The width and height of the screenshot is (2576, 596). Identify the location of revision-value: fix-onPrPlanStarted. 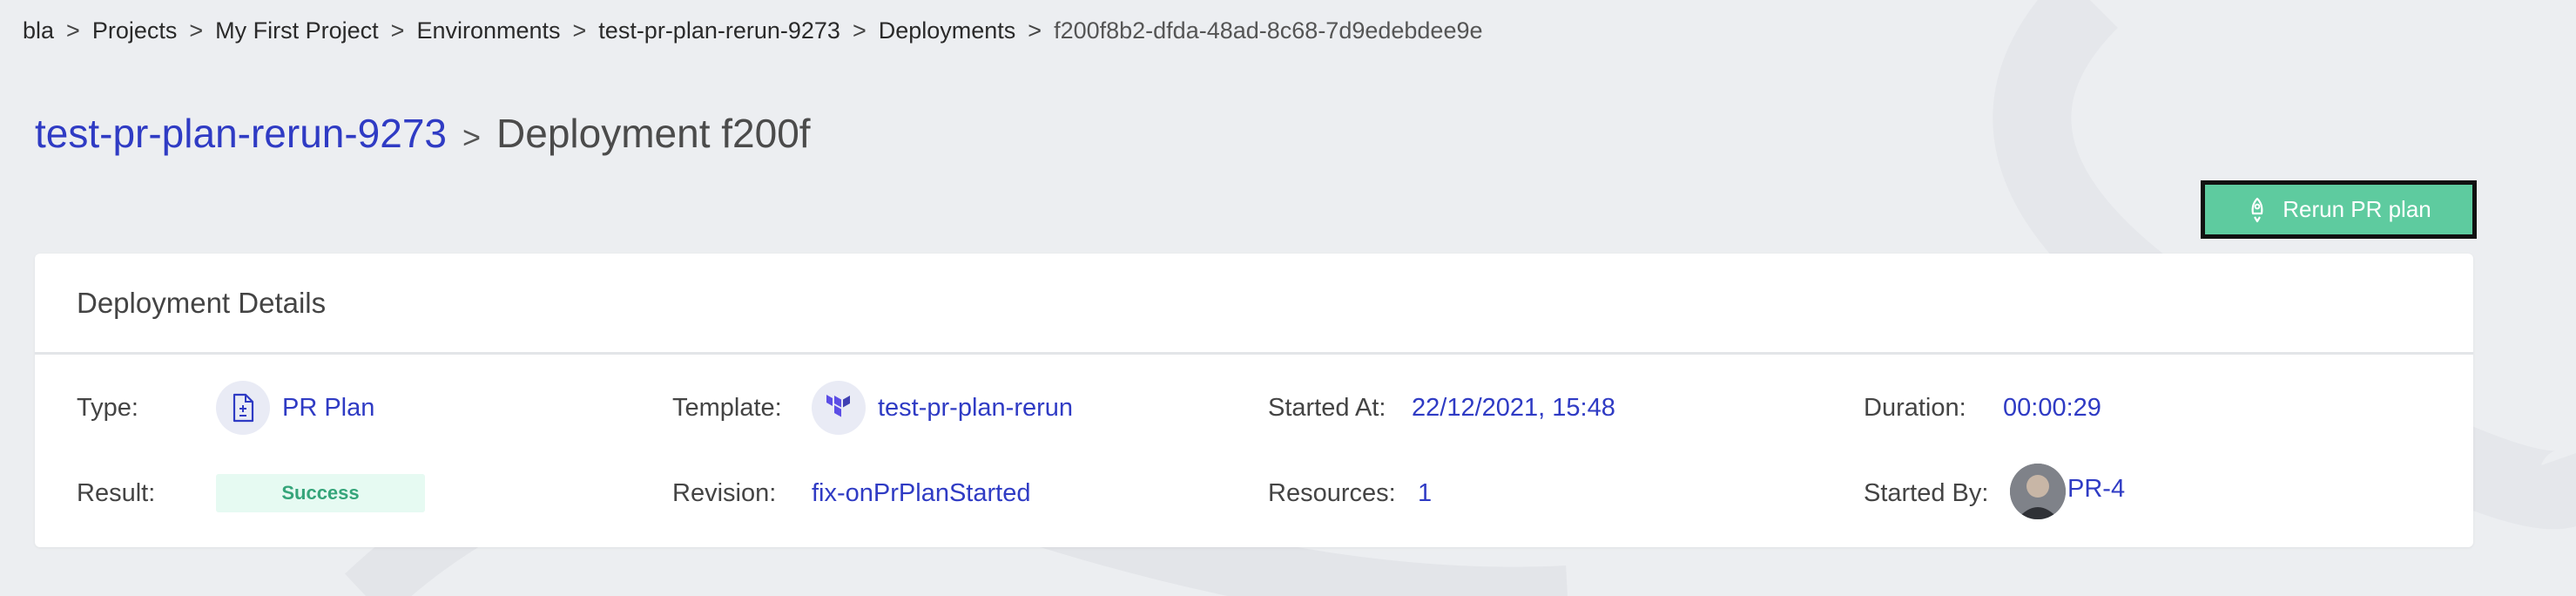
(921, 493).